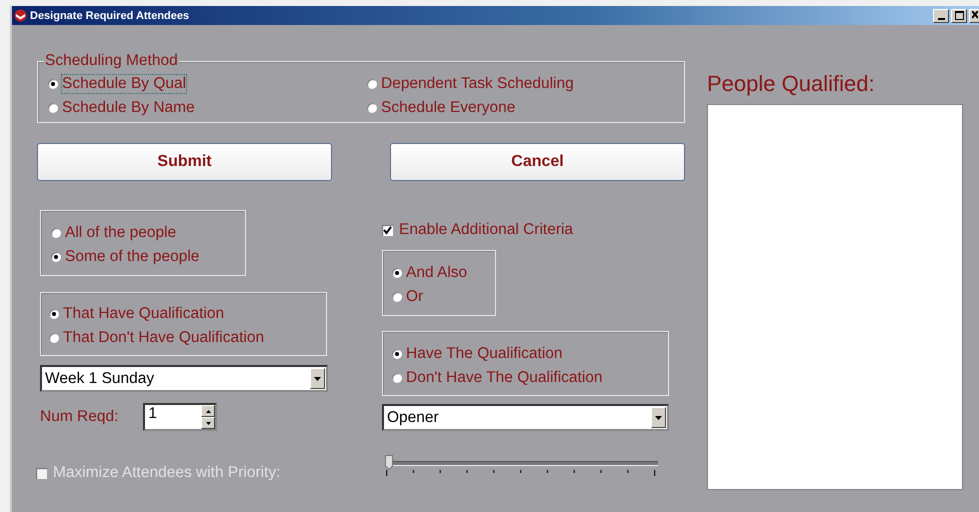  What do you see at coordinates (525, 417) in the screenshot?
I see `qualification-dropdown: Opener` at bounding box center [525, 417].